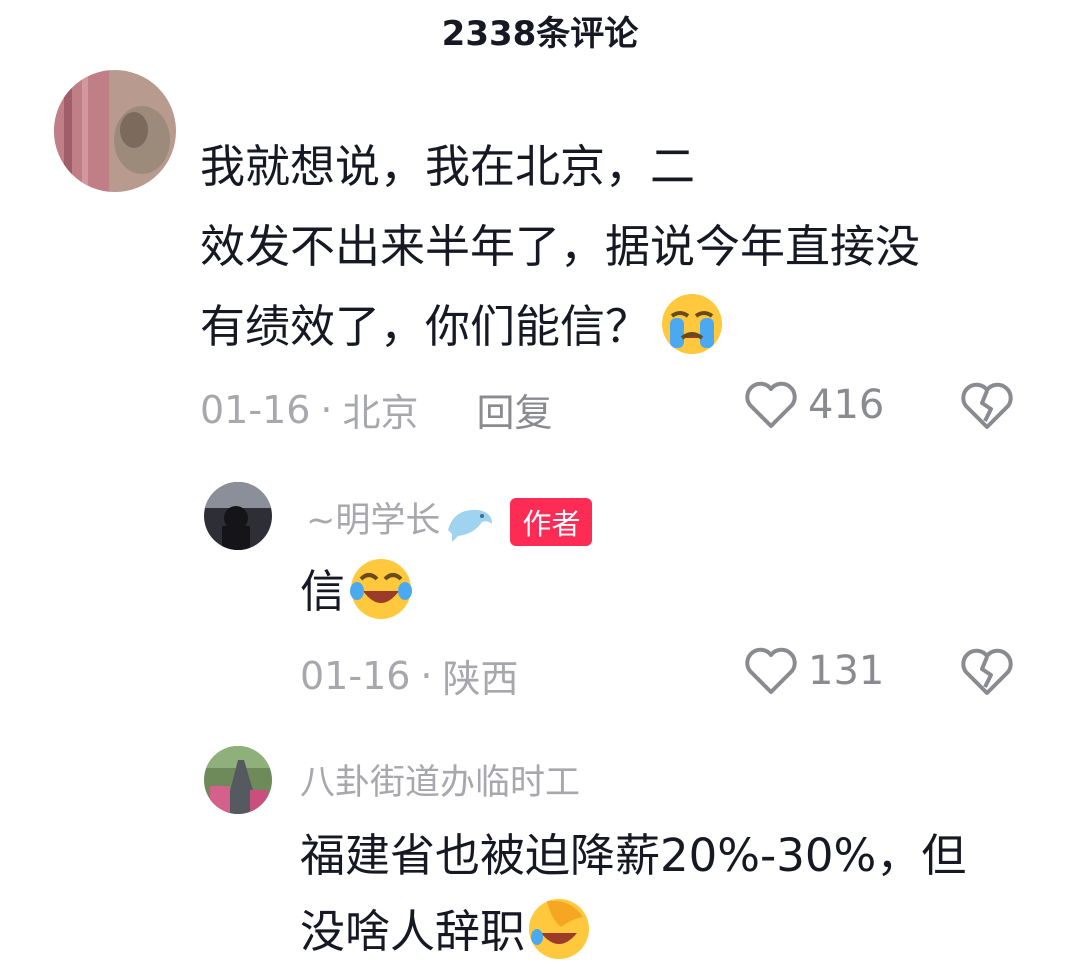 The image size is (1080, 970). What do you see at coordinates (540, 33) in the screenshot?
I see `comment-count-title: 2338条评论` at bounding box center [540, 33].